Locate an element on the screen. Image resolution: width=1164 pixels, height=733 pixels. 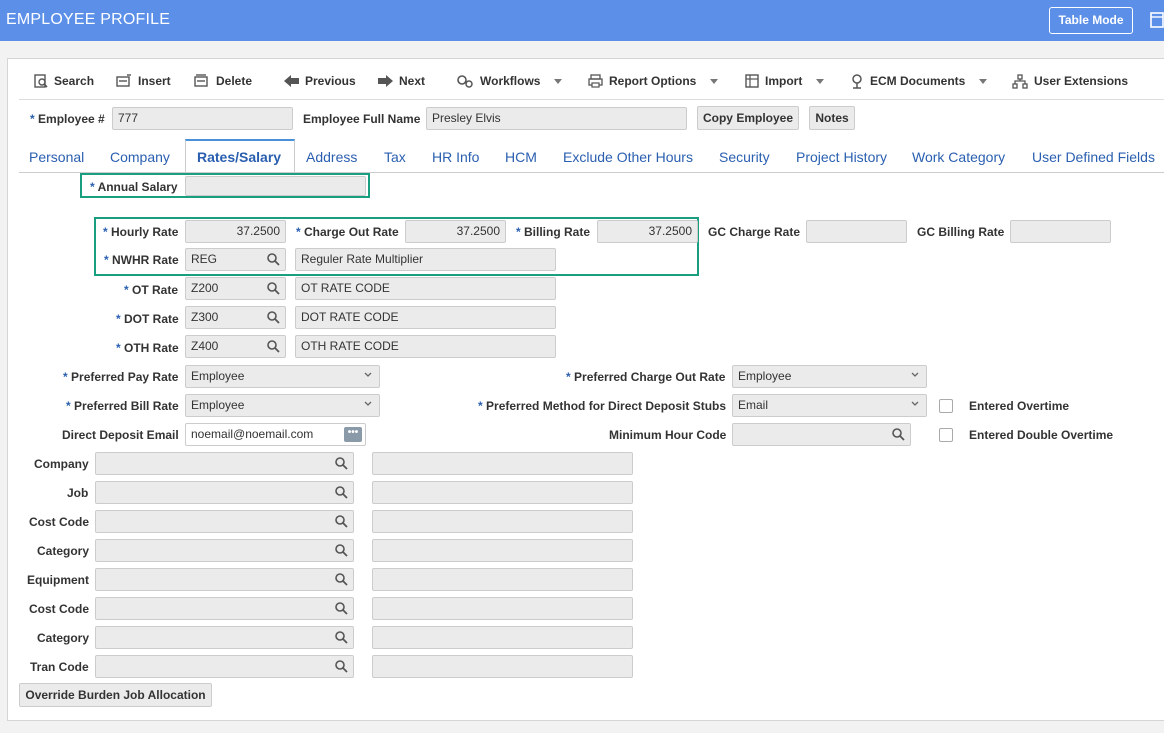
category-2-lookup is located at coordinates (224, 637).